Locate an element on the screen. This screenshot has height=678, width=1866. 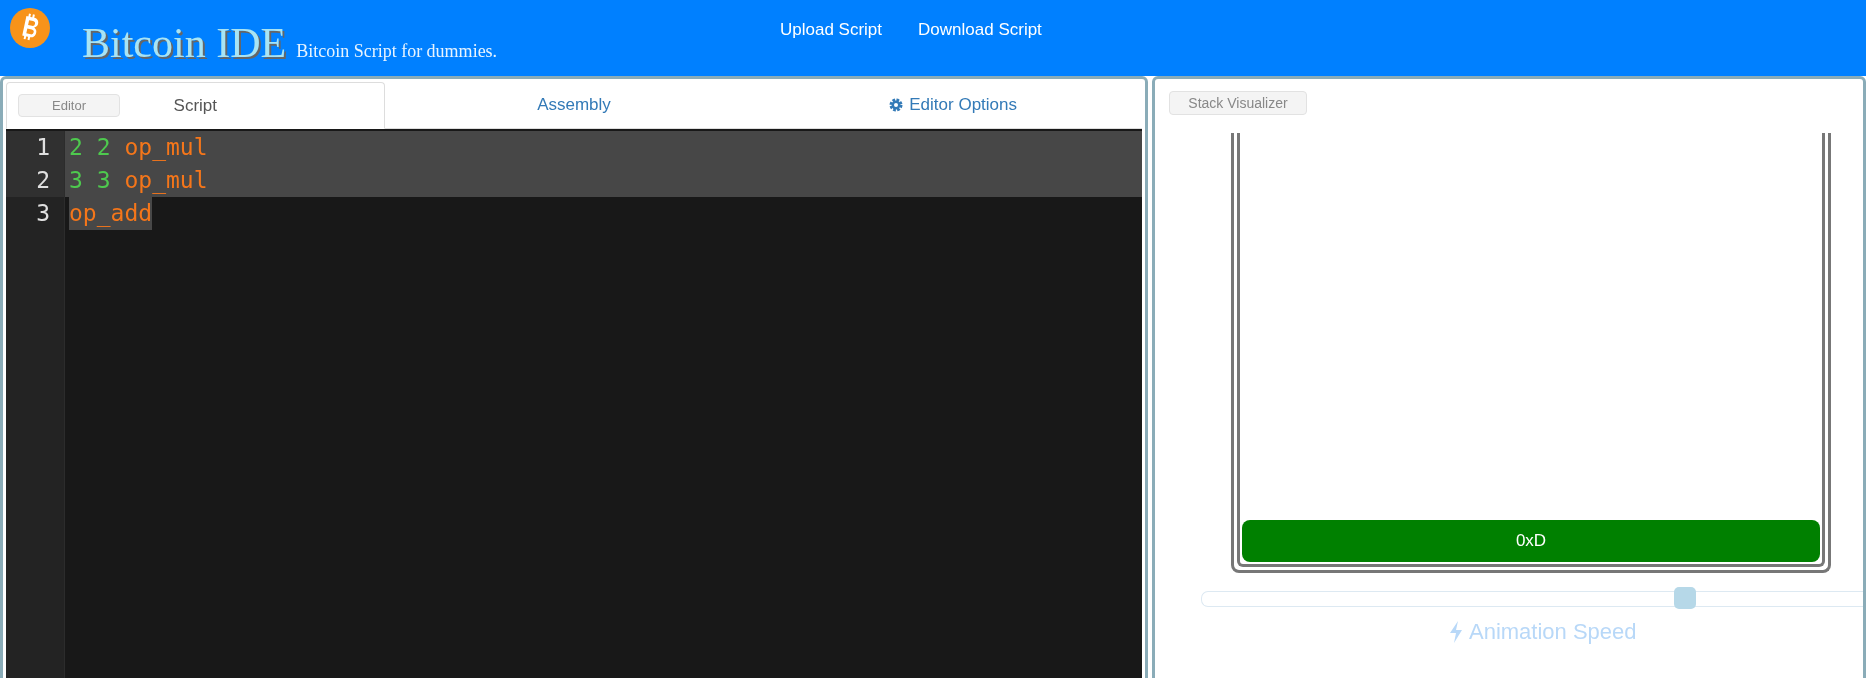
code-line: 2 2 op_mul is located at coordinates (138, 148).